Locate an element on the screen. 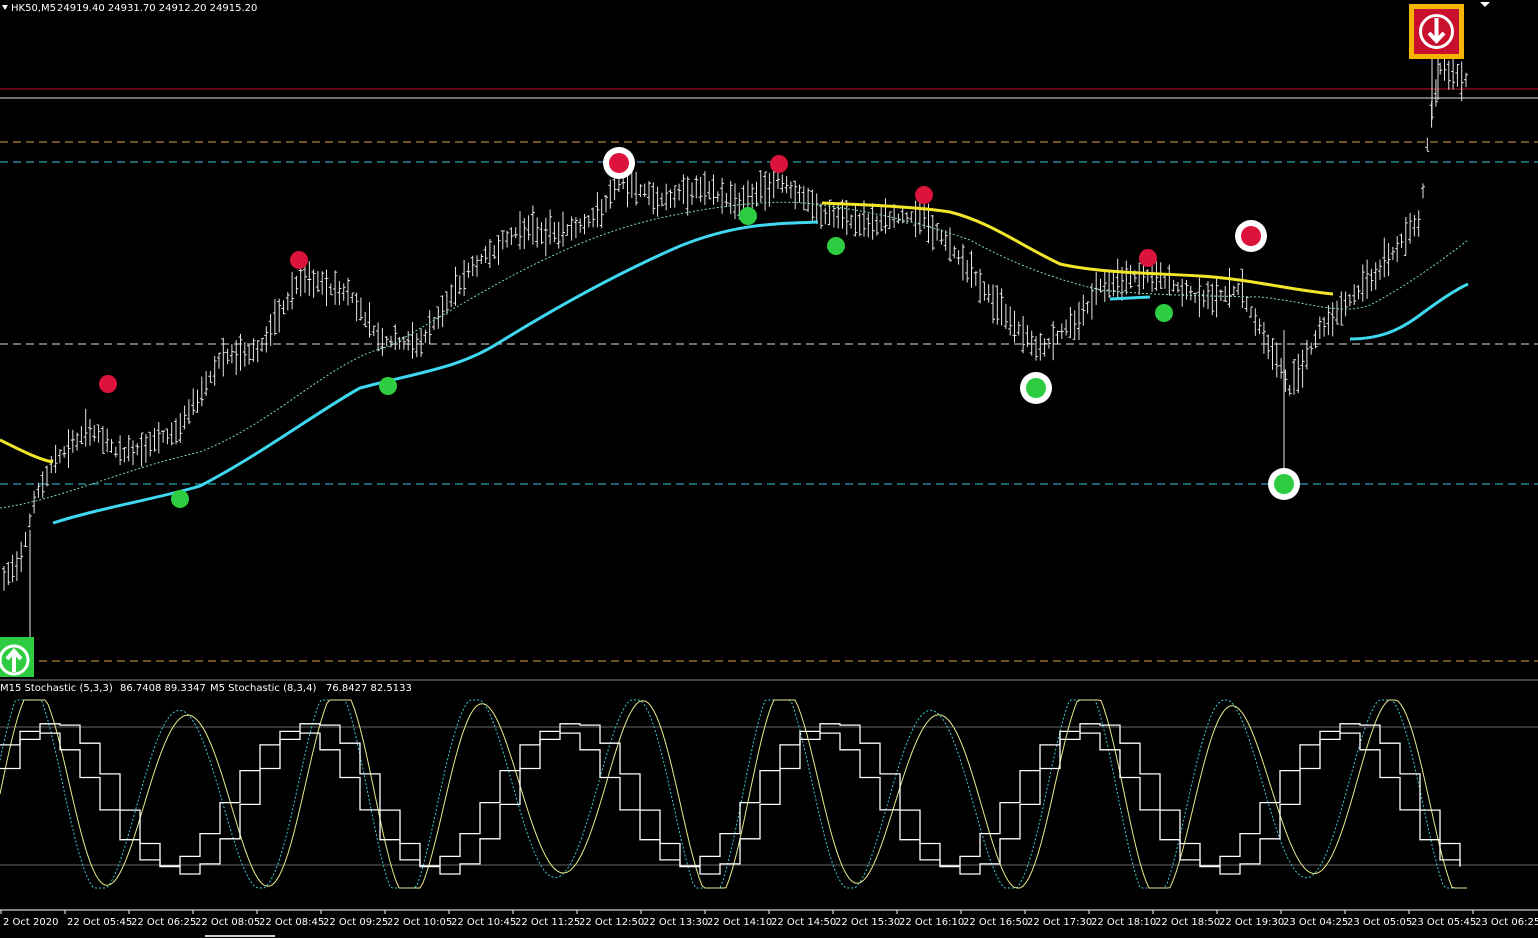 This screenshot has width=1538, height=938. time-label: 23 Oct 04:25 is located at coordinates (1315, 922).